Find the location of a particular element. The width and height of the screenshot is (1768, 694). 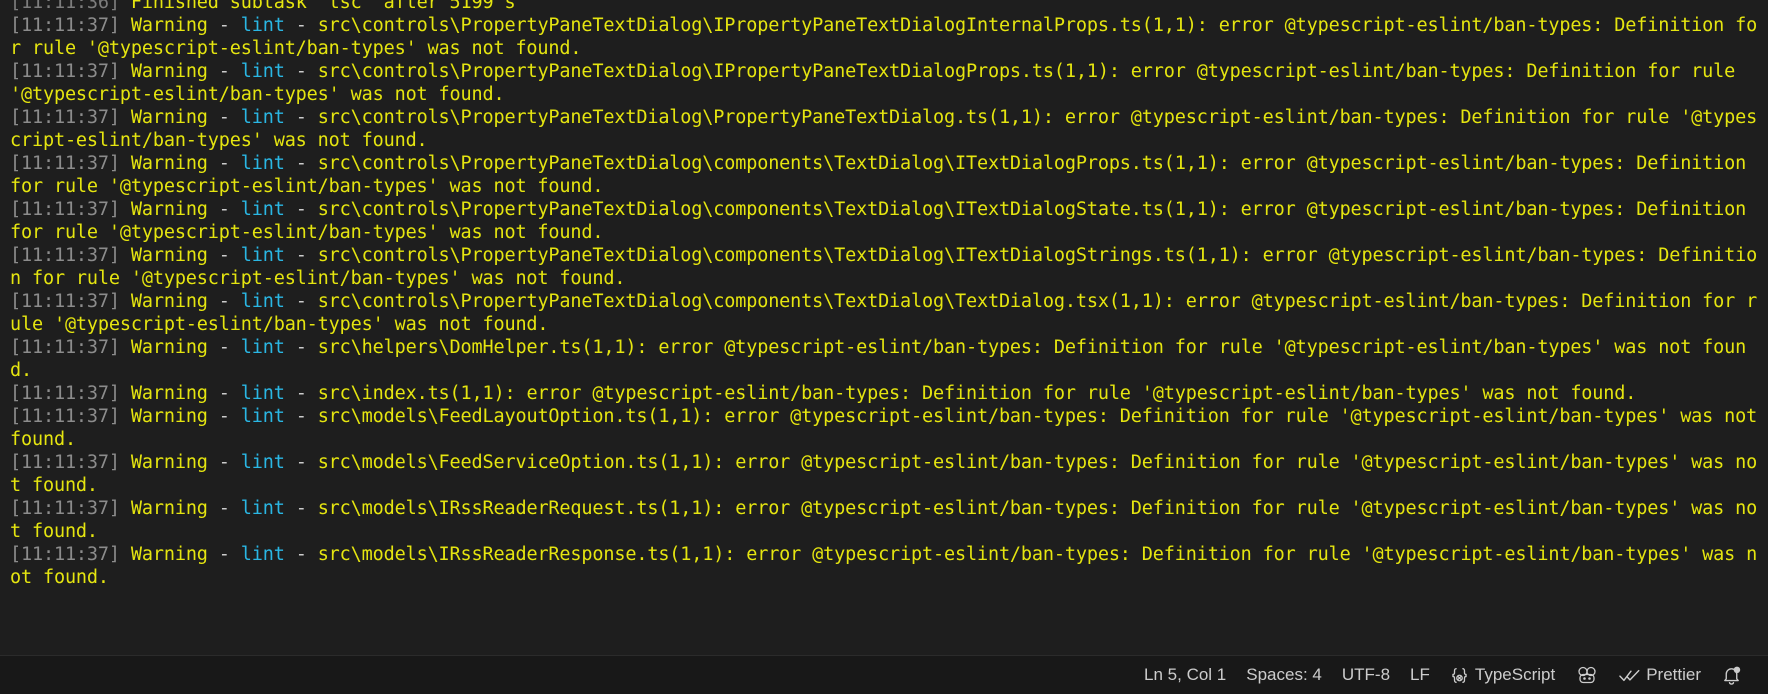

status-prettier-label: Prettier is located at coordinates (1673, 674).